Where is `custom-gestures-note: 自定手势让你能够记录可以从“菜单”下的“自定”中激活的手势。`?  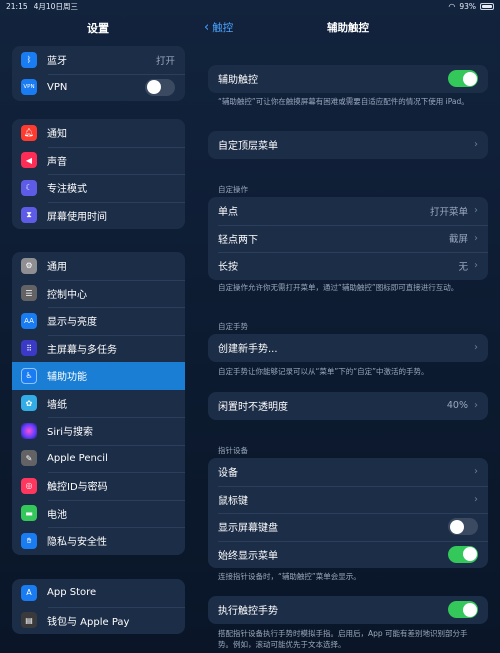 custom-gestures-note: 自定手势让你能够记录可以从“菜单”下的“自定”中激活的手势。 is located at coordinates (323, 371).